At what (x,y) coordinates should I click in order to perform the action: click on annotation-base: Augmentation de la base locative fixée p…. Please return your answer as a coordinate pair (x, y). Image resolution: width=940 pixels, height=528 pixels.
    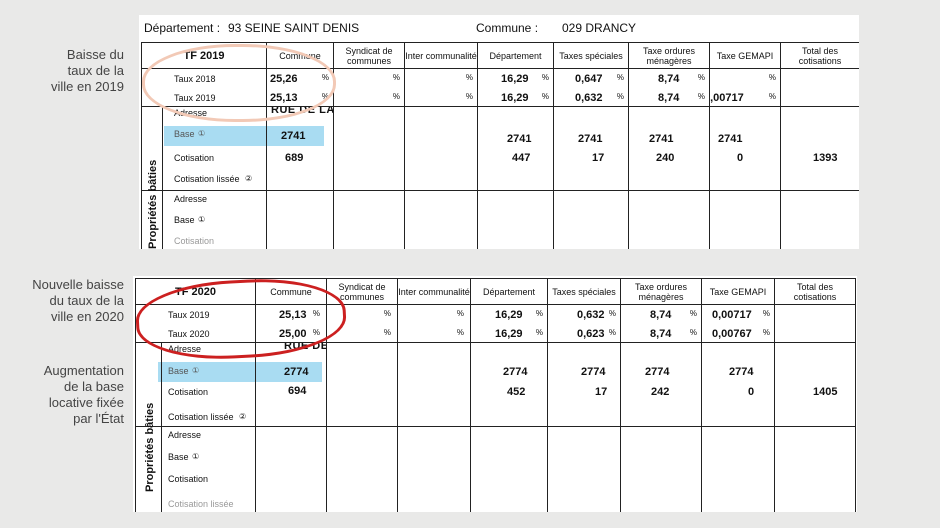
    Looking at the image, I should click on (84, 395).